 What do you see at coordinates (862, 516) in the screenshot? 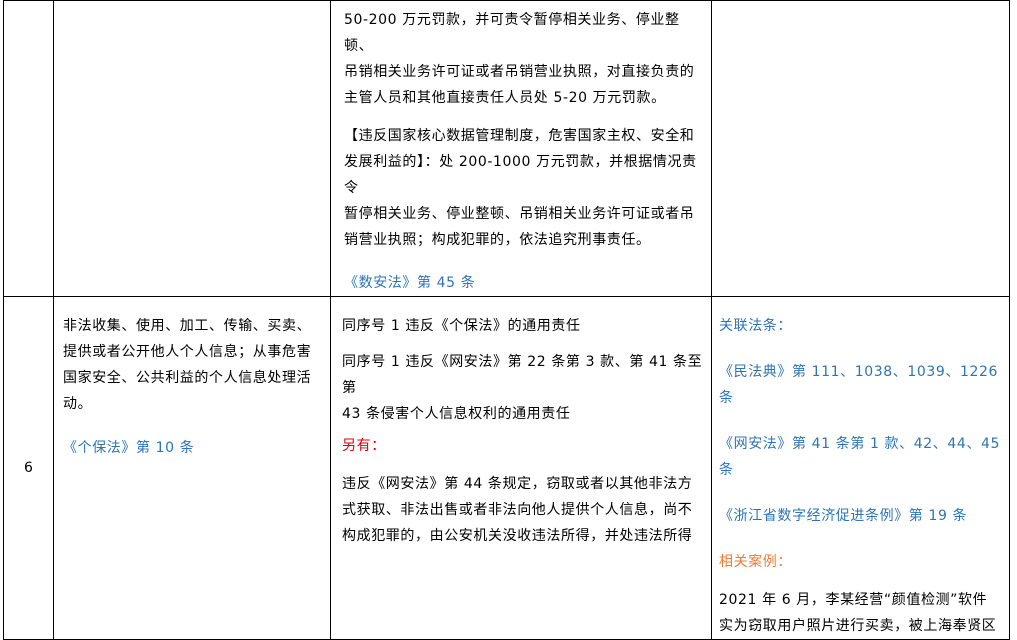
I see `related-law-link: 《浙江省数字经济促进条例》第 19 条` at bounding box center [862, 516].